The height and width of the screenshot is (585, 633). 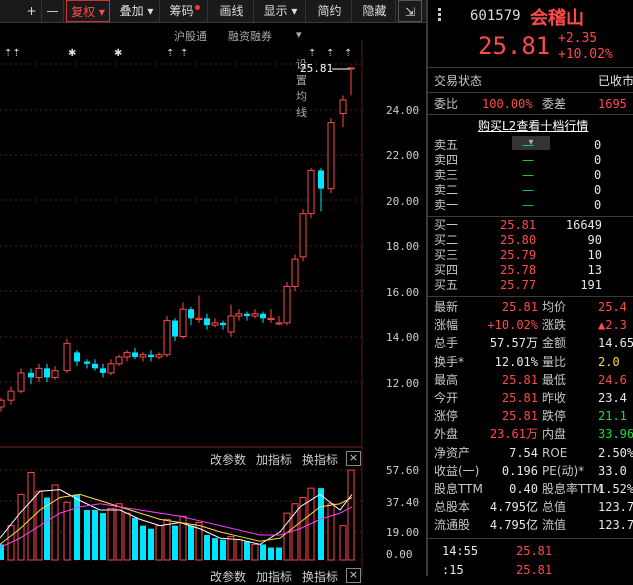 I want to click on stat-value: 123.7亿, so click(x=615, y=507).